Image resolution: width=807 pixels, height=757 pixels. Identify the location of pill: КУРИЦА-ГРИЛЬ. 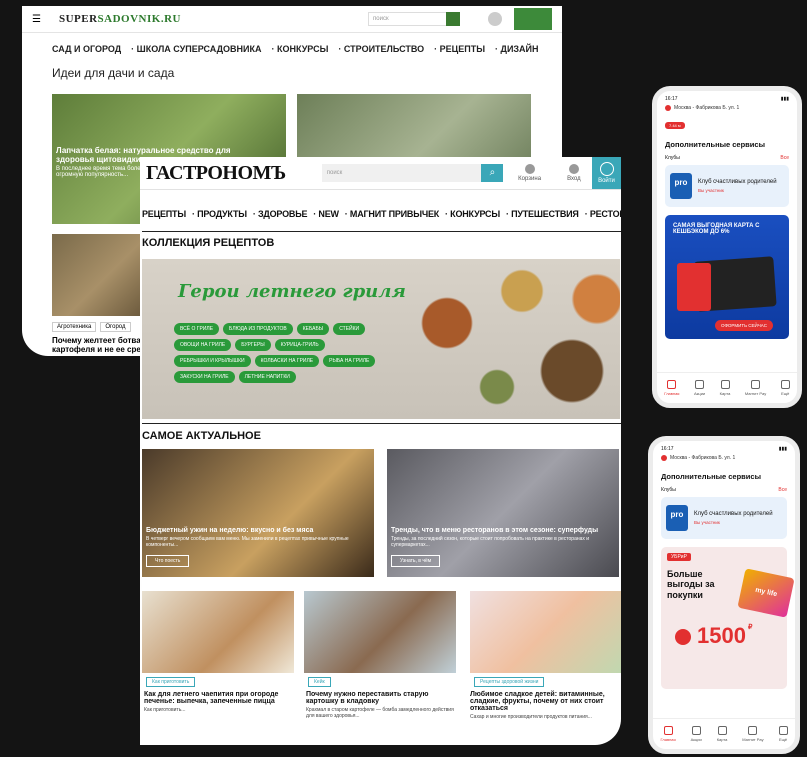
(299, 345).